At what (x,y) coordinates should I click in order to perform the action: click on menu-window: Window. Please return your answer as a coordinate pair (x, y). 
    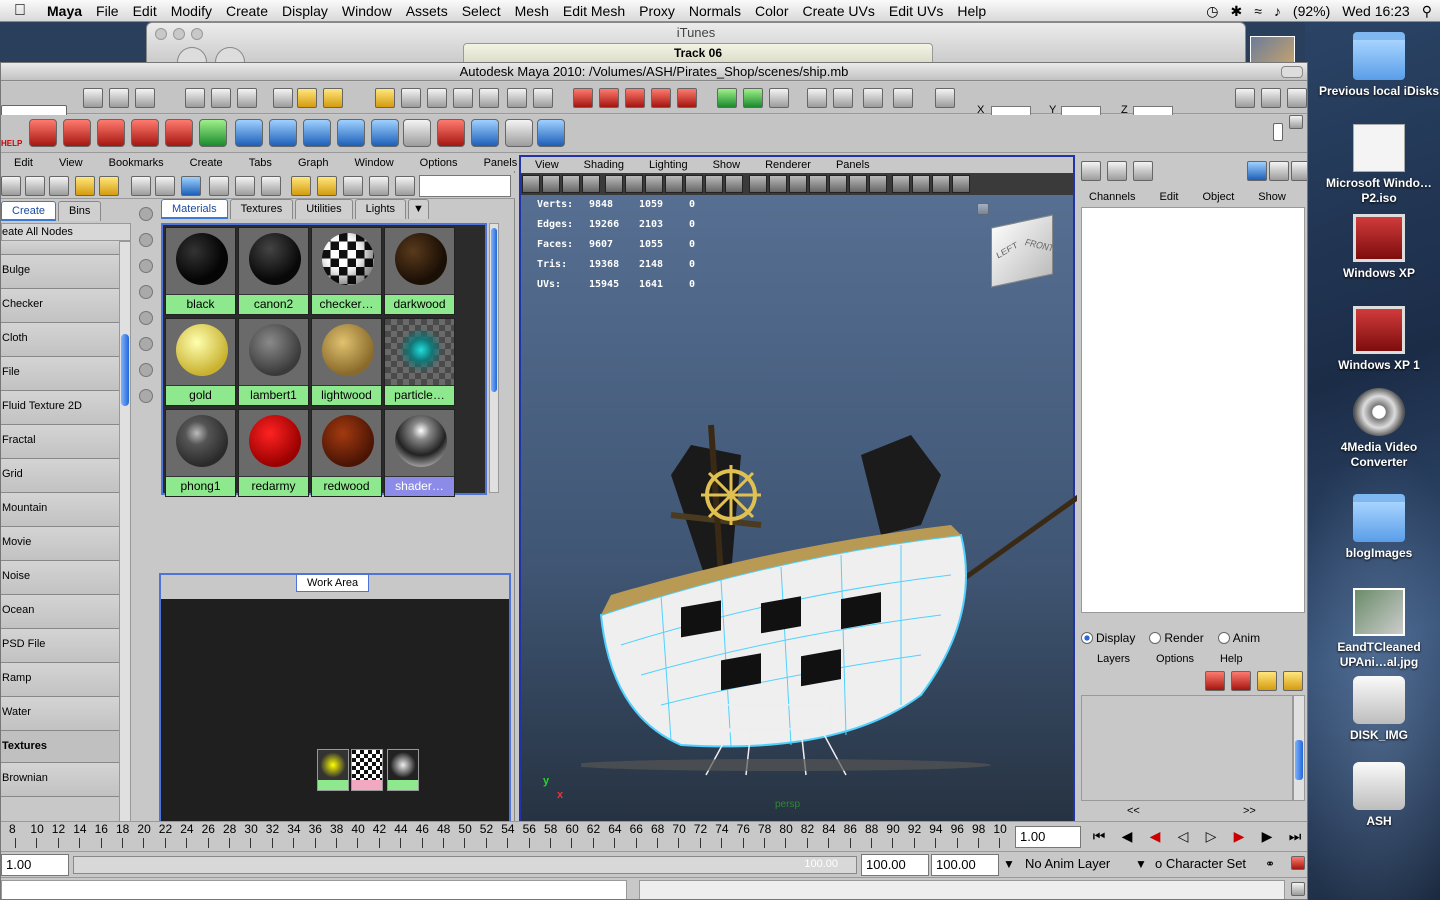
    Looking at the image, I should click on (367, 11).